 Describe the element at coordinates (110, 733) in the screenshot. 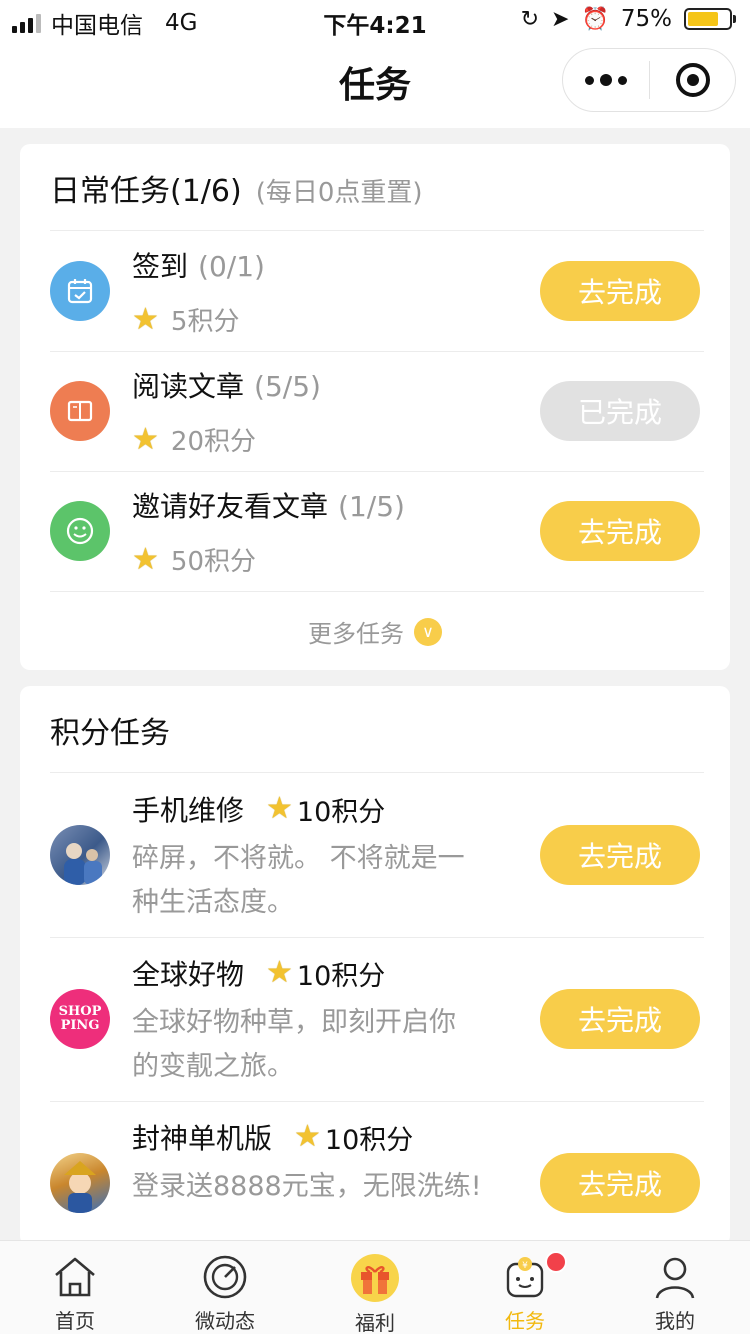

I see `points-tasks-title: 积分任务` at that location.